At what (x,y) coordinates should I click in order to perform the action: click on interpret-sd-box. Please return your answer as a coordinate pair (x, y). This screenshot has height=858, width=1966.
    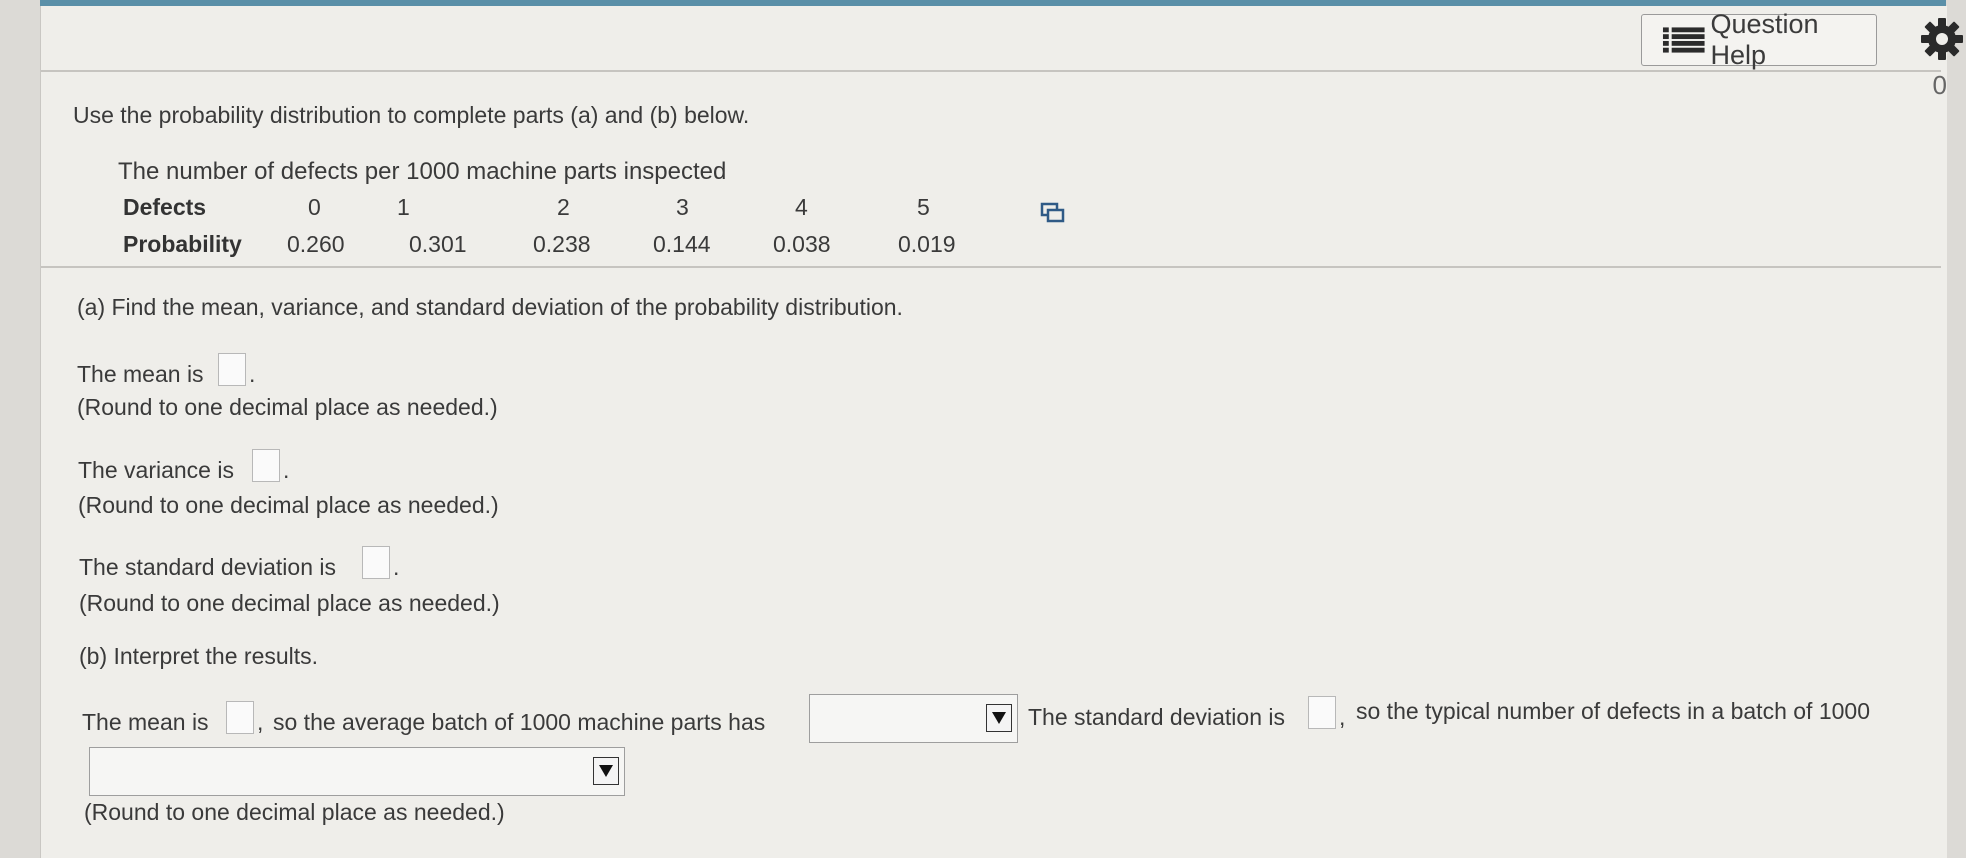
    Looking at the image, I should click on (1322, 712).